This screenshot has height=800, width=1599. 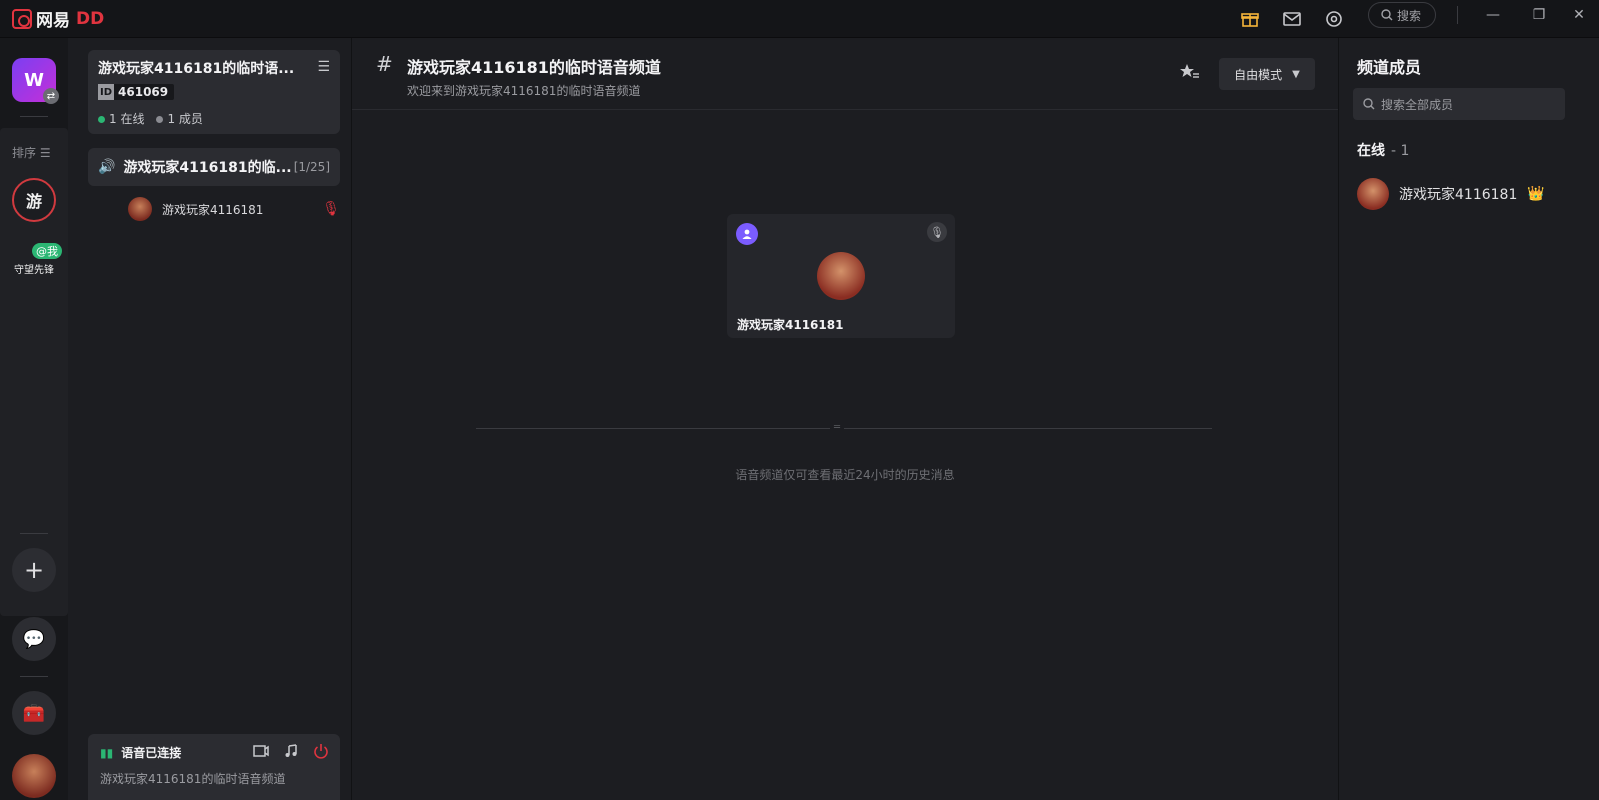 I want to click on hash-icon: #, so click(x=384, y=64).